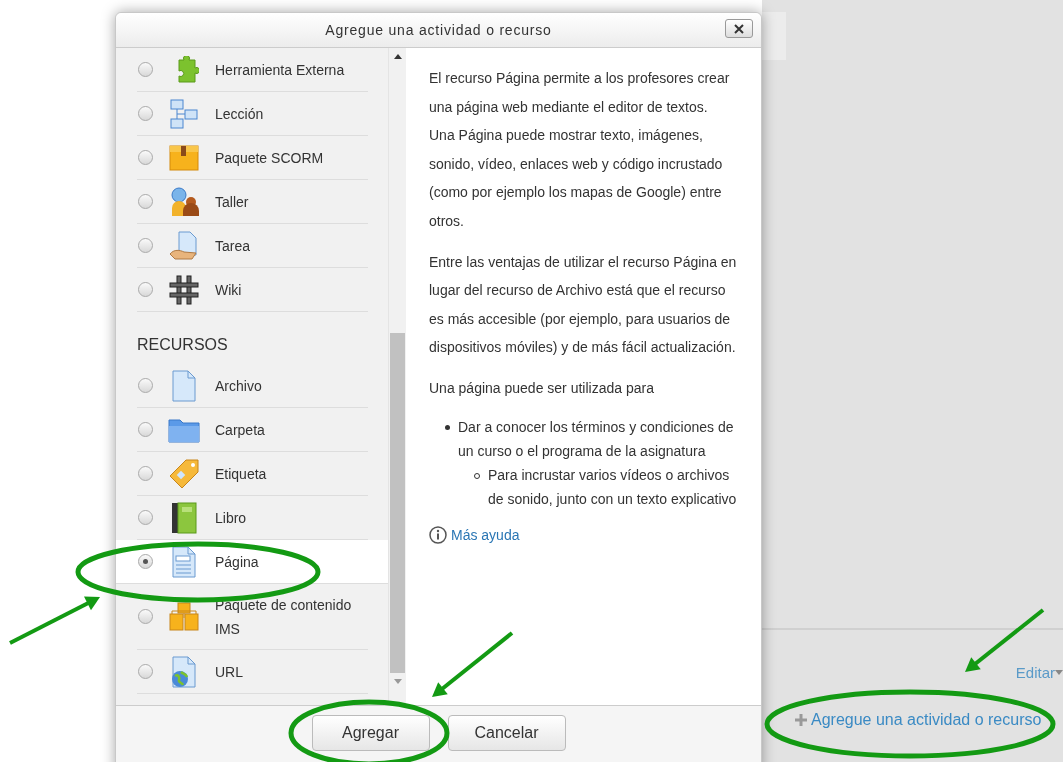 This screenshot has height=762, width=1063. Describe the element at coordinates (252, 672) in the screenshot. I see `list-item: URL` at that location.